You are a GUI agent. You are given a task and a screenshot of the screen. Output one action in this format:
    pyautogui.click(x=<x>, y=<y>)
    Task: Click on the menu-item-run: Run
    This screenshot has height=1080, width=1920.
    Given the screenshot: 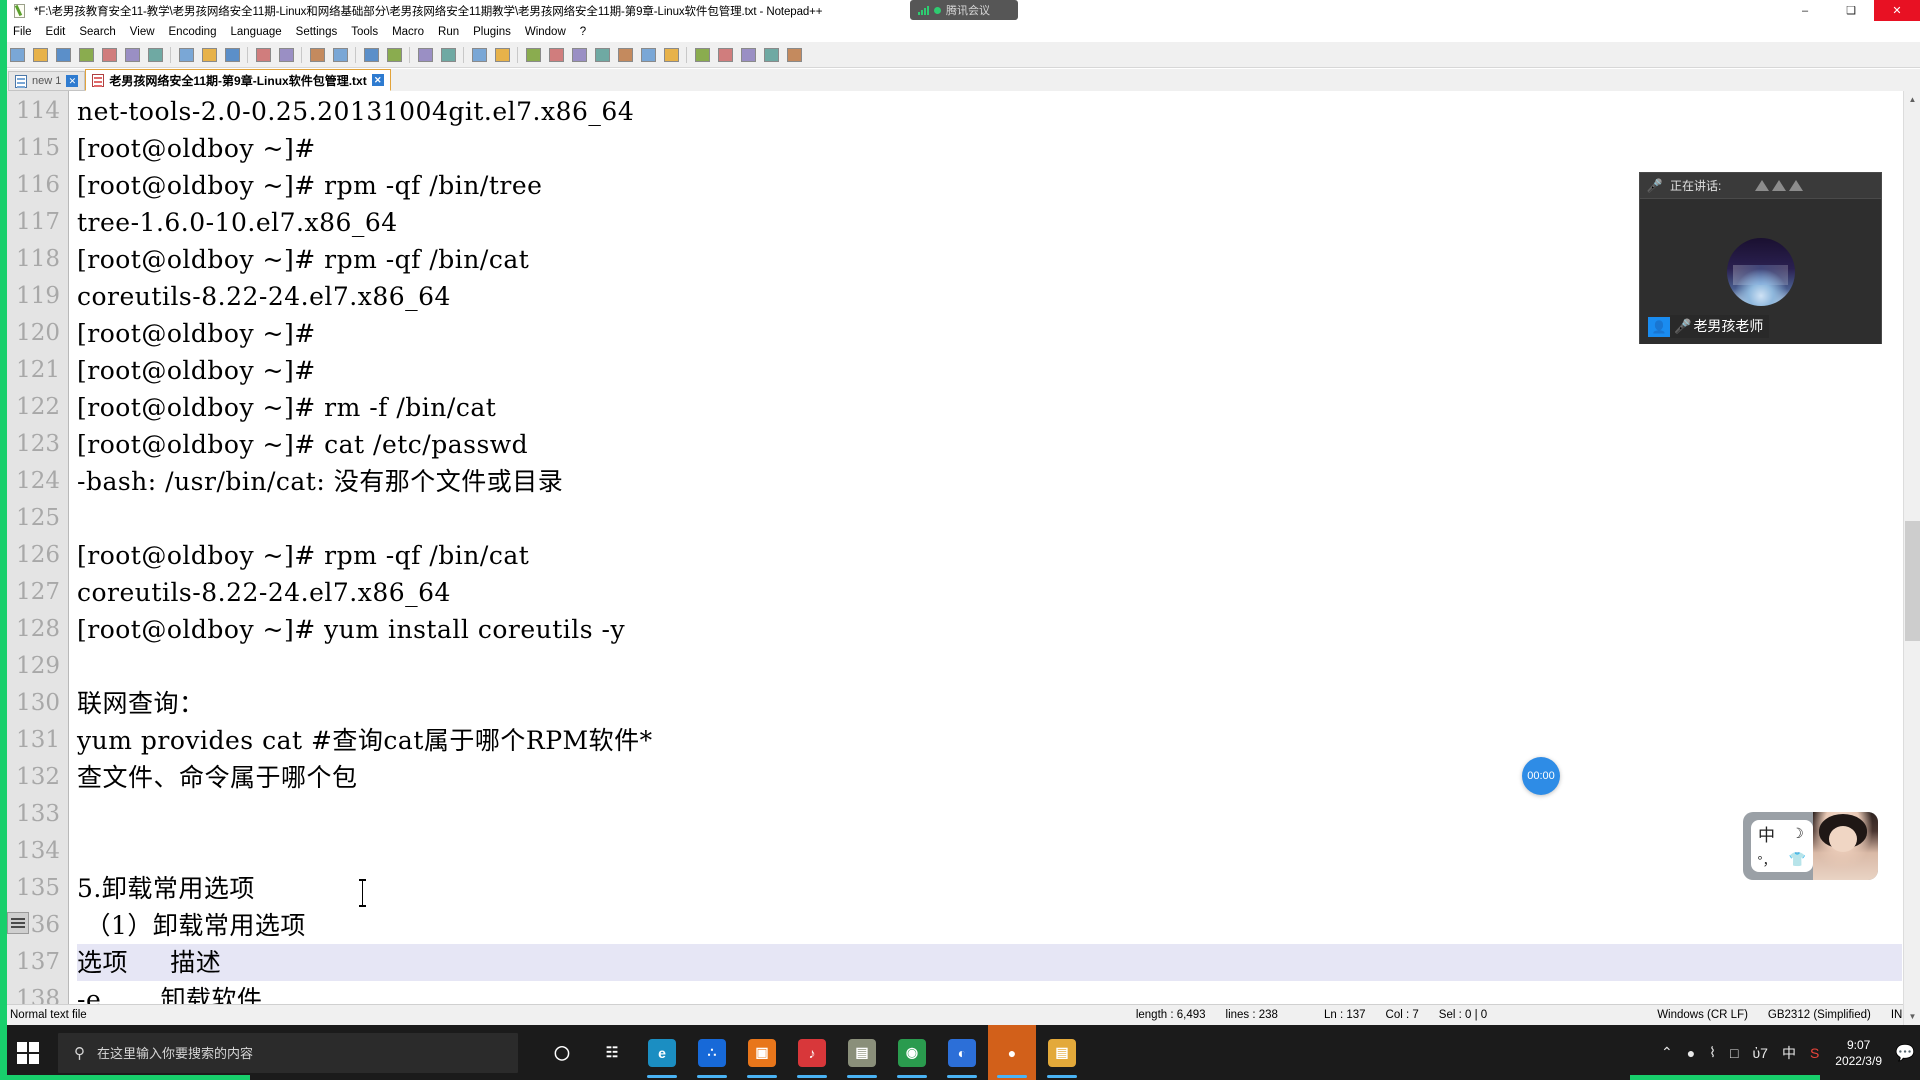 What is the action you would take?
    pyautogui.click(x=448, y=32)
    